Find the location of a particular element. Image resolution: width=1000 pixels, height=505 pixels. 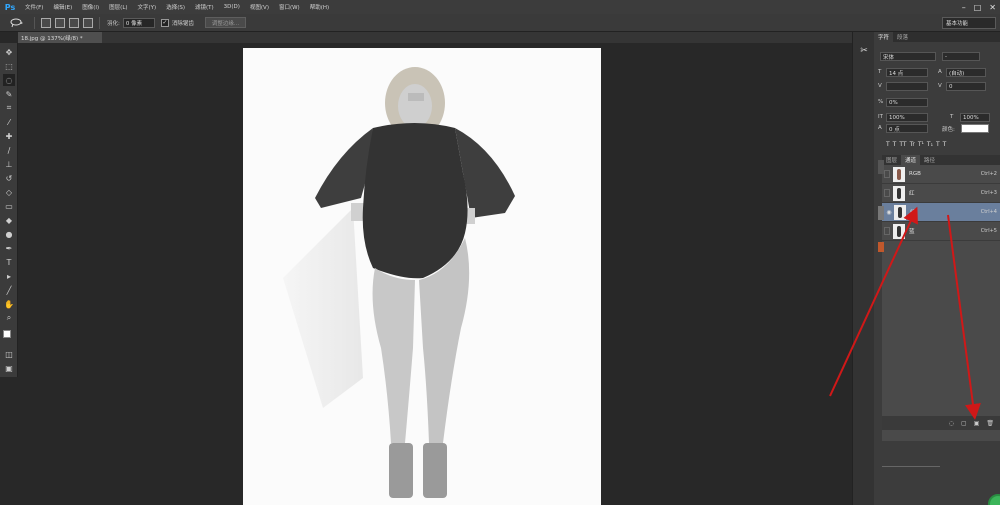

arrow-to-green-channel is located at coordinates (873, 301).